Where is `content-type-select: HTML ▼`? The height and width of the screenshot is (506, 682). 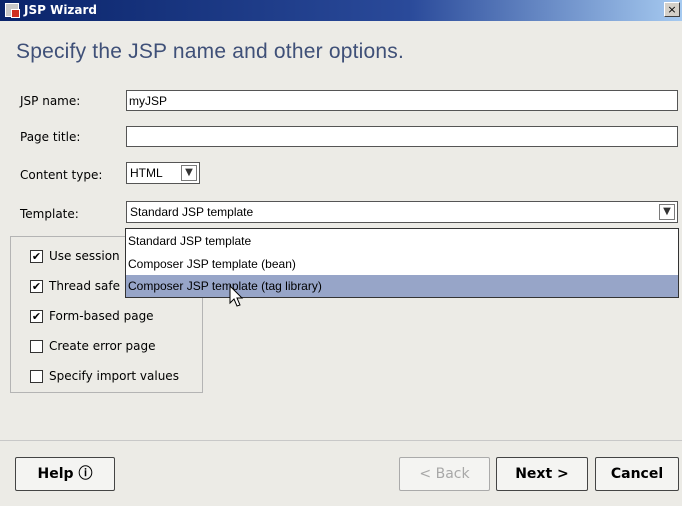 content-type-select: HTML ▼ is located at coordinates (163, 173).